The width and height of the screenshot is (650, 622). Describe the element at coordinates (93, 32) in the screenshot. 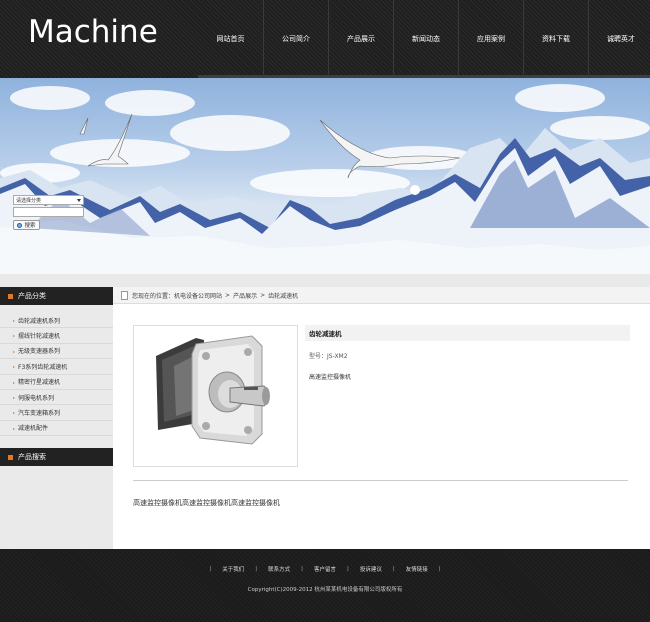

I see `site-logo: Machine` at that location.